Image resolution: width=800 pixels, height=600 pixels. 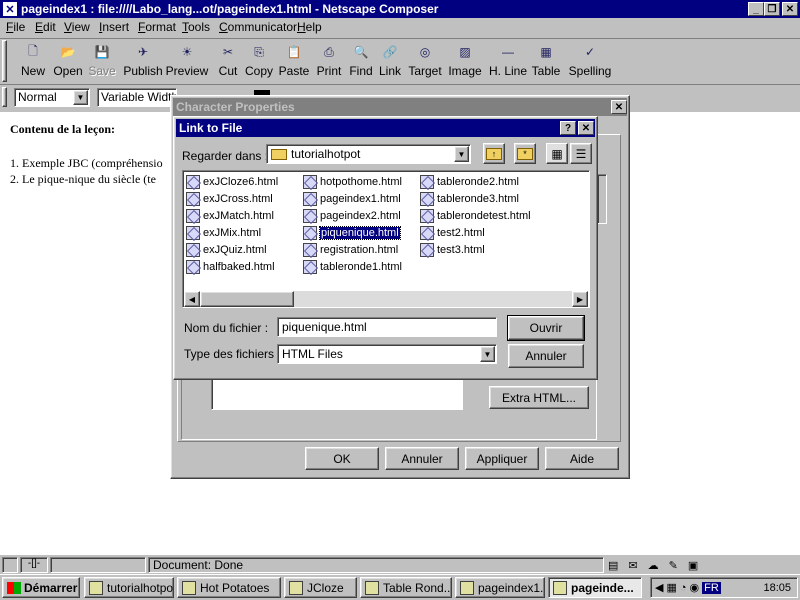 I want to click on file-item: tableronde2.html, so click(x=469, y=182).